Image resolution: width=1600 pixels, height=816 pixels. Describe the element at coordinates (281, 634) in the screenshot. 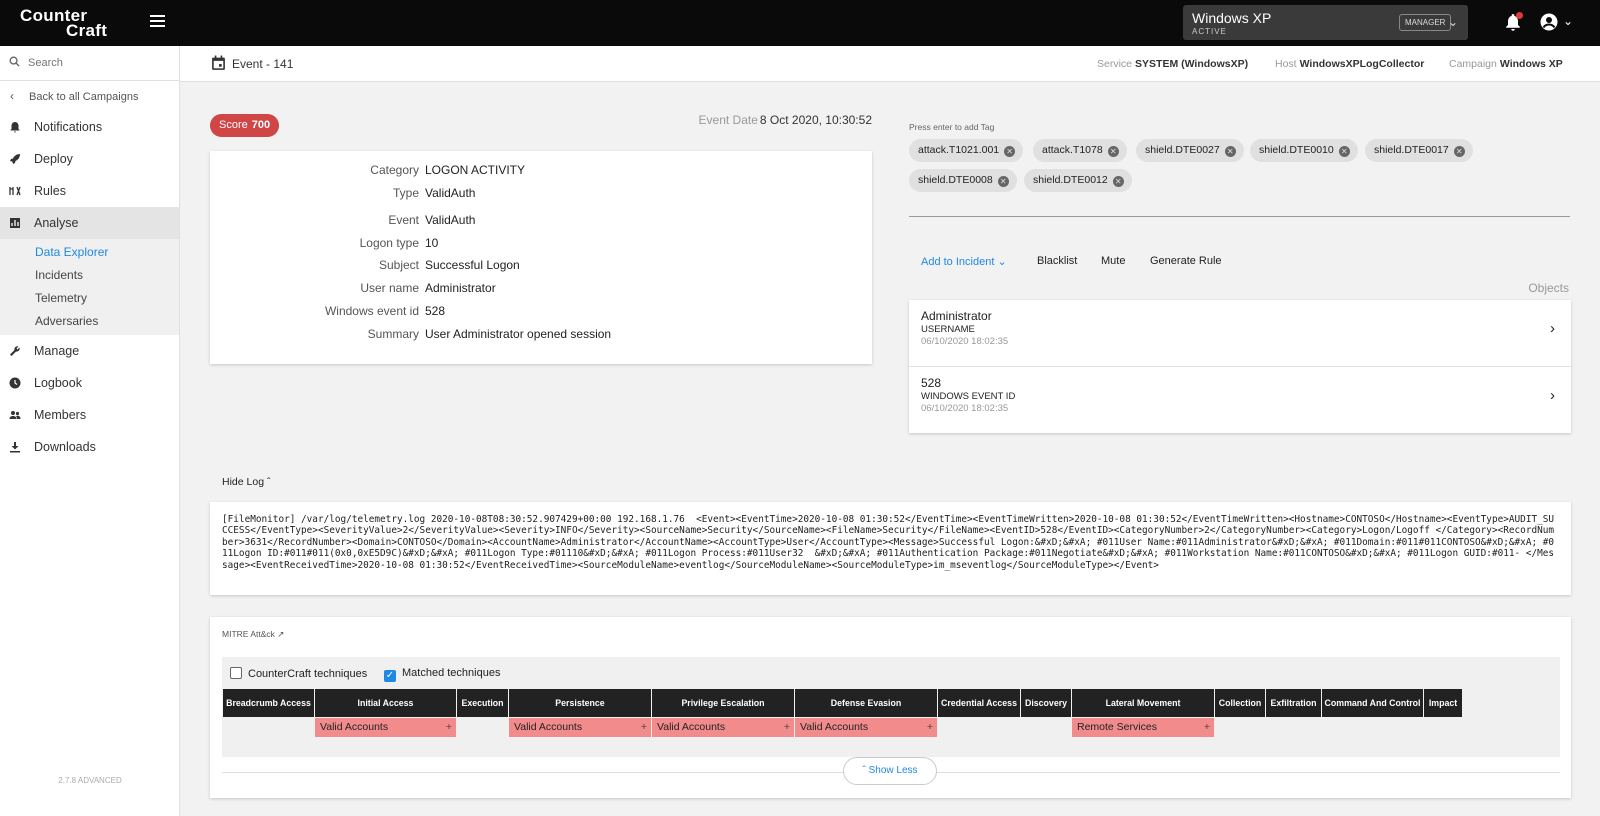

I see `external-link-icon: ↗` at that location.